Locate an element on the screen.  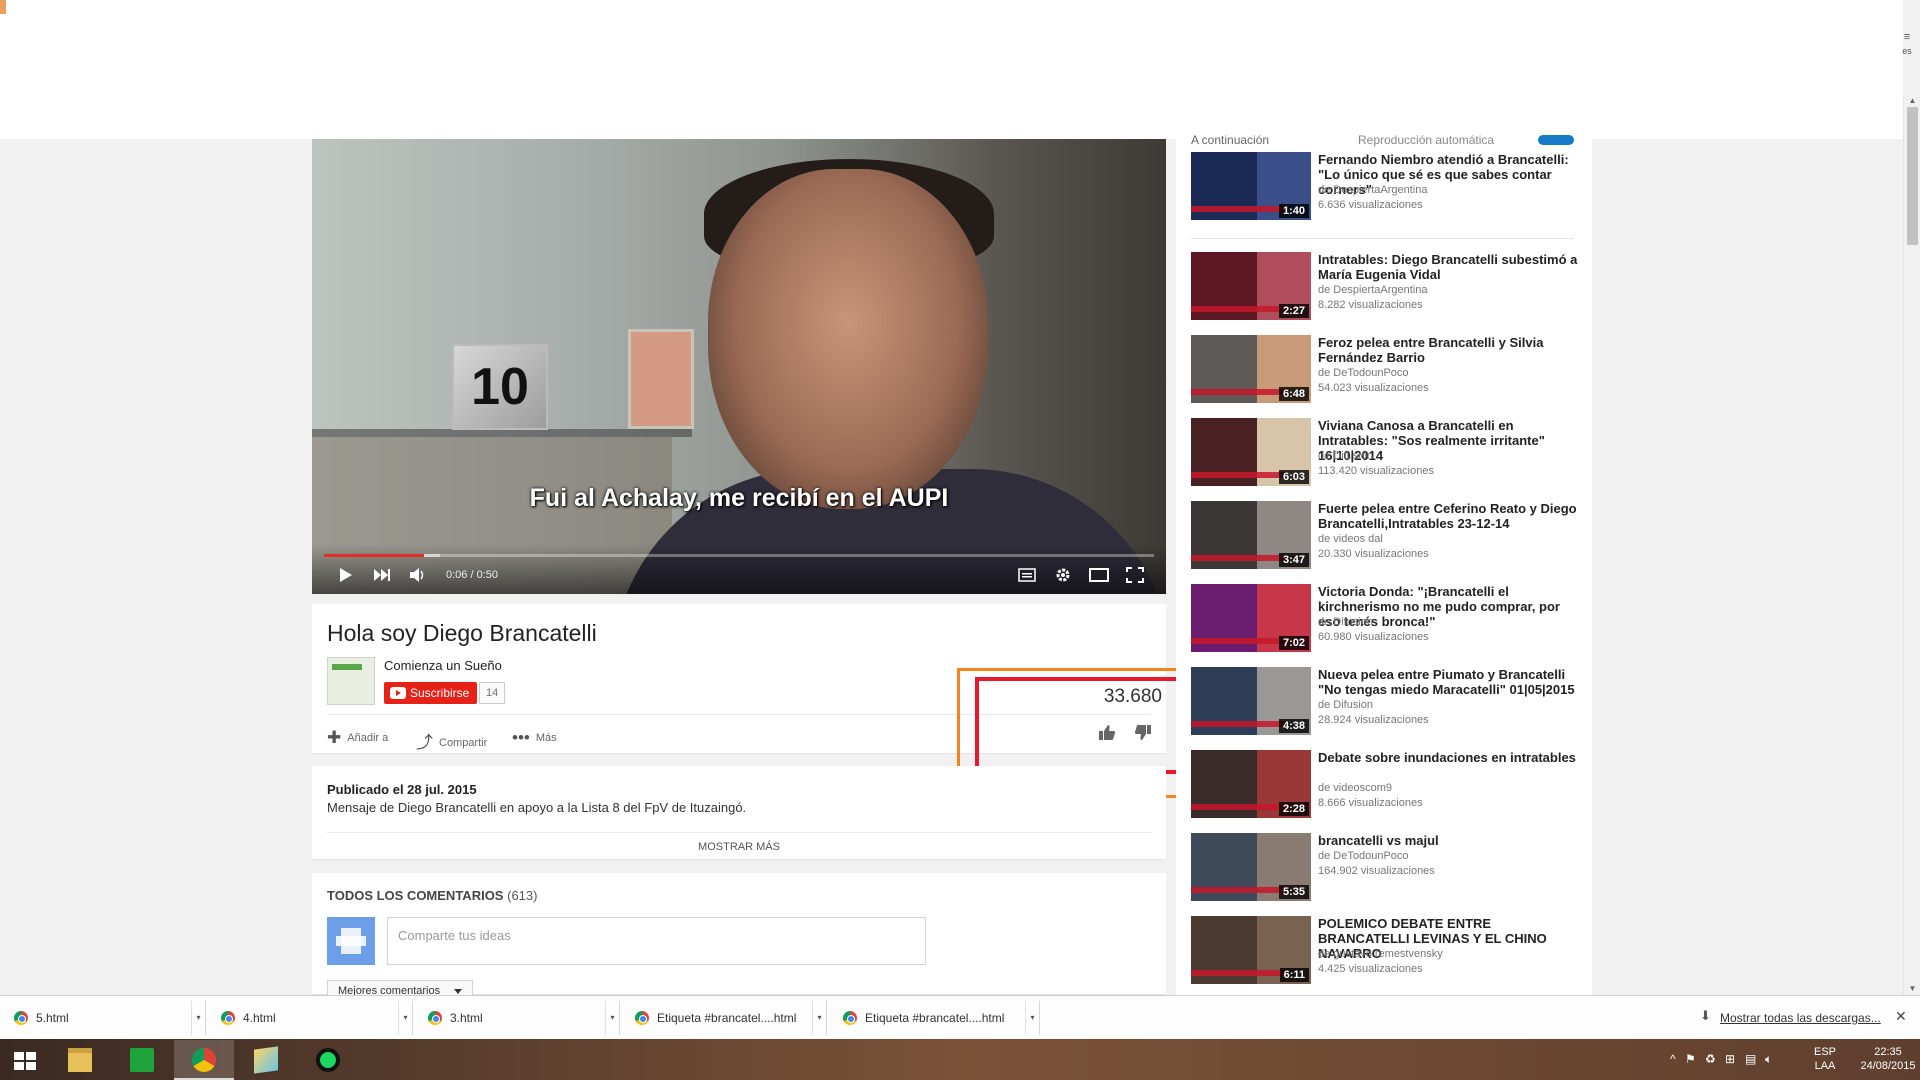
download-item: 4.html ▾ is located at coordinates (313, 1018).